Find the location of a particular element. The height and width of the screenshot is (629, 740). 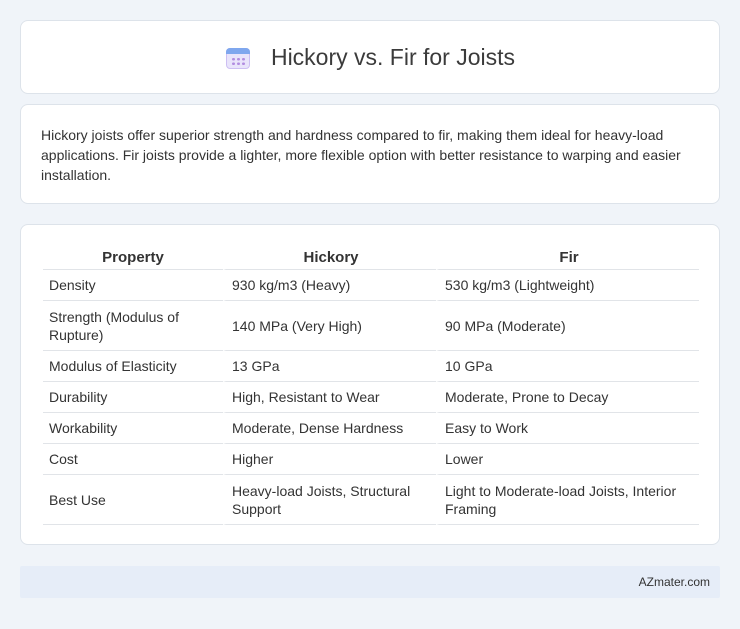

table-cell: Moderate, Prone to Decay is located at coordinates (567, 397).